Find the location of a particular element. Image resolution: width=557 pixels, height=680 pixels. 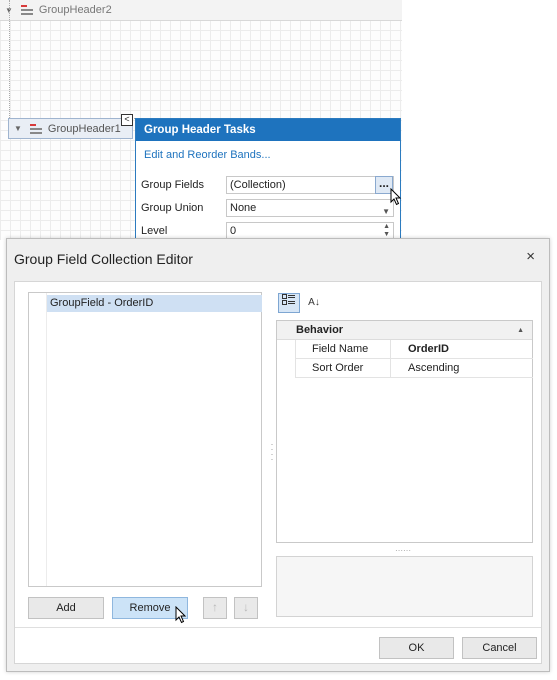

property-name: Field Name is located at coordinates (343, 349).